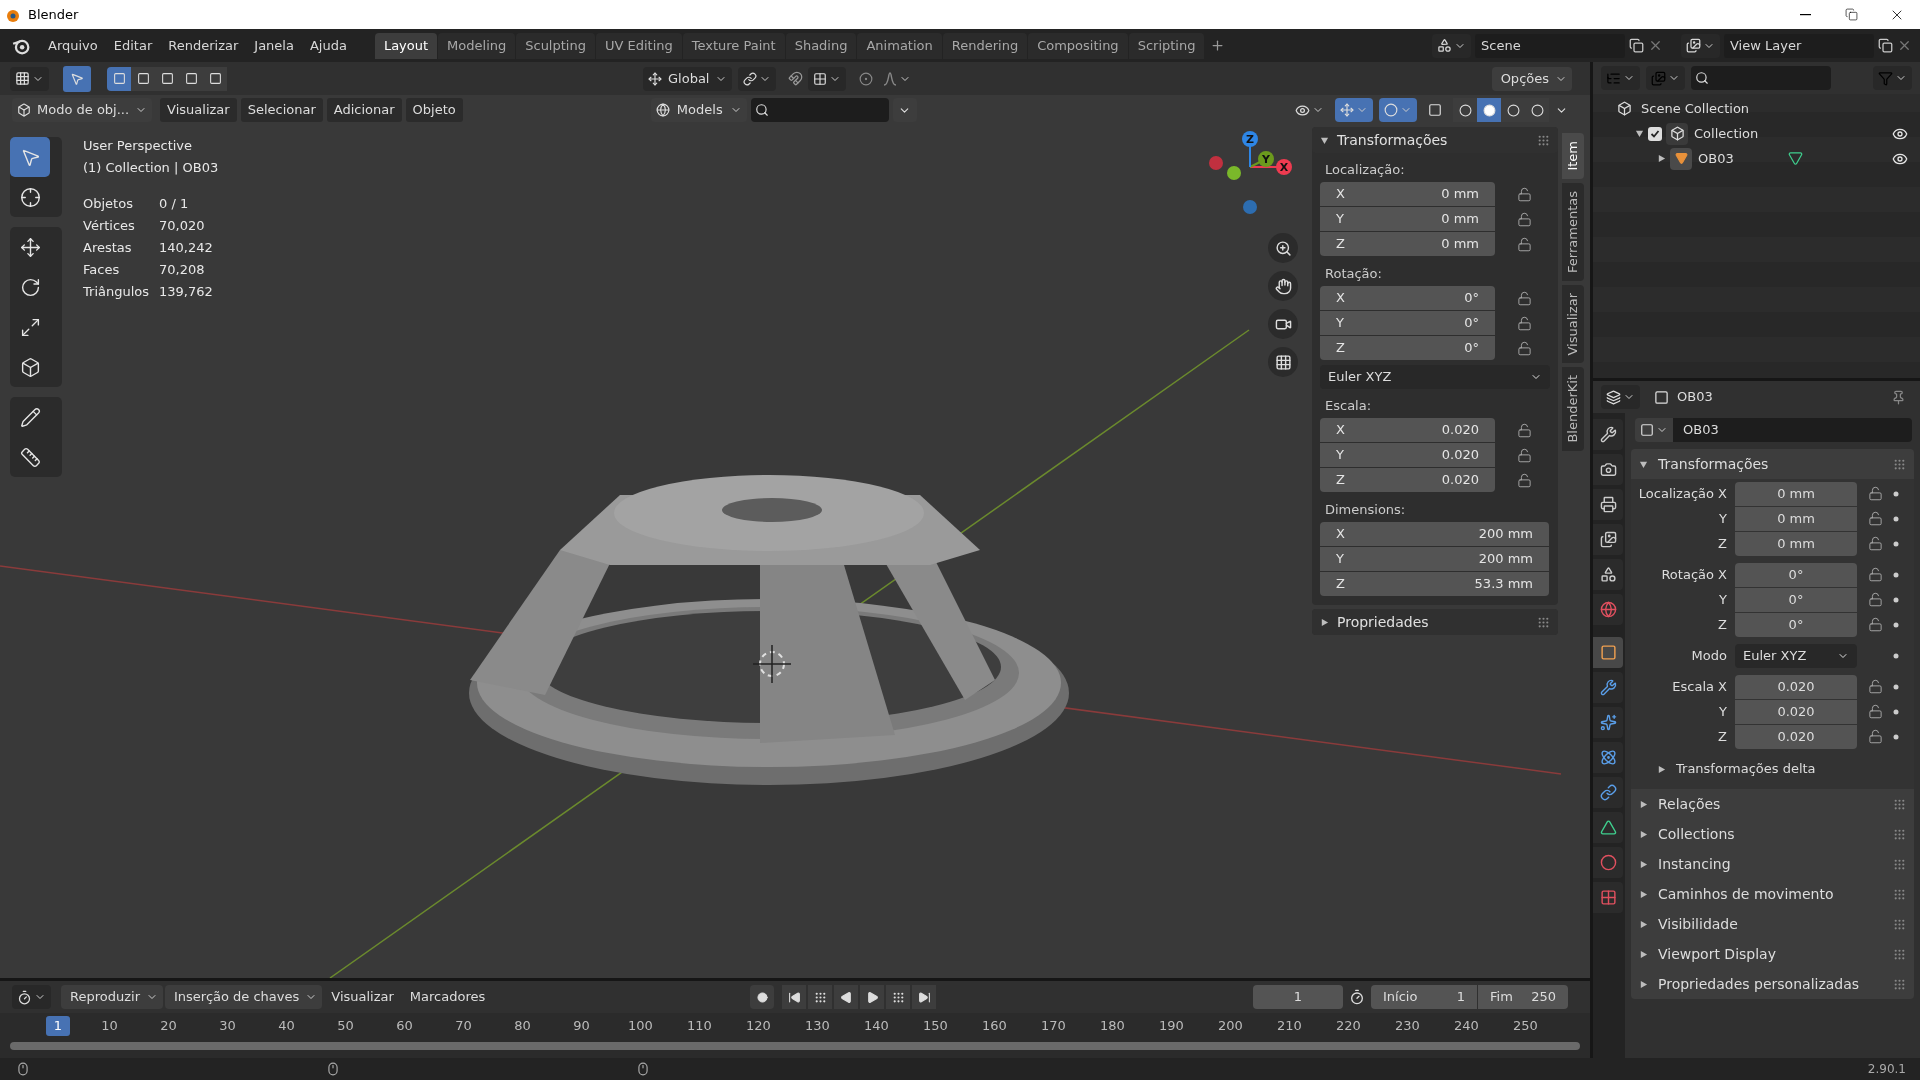  I want to click on navigation-gizmo-drawing, so click(1250, 172).